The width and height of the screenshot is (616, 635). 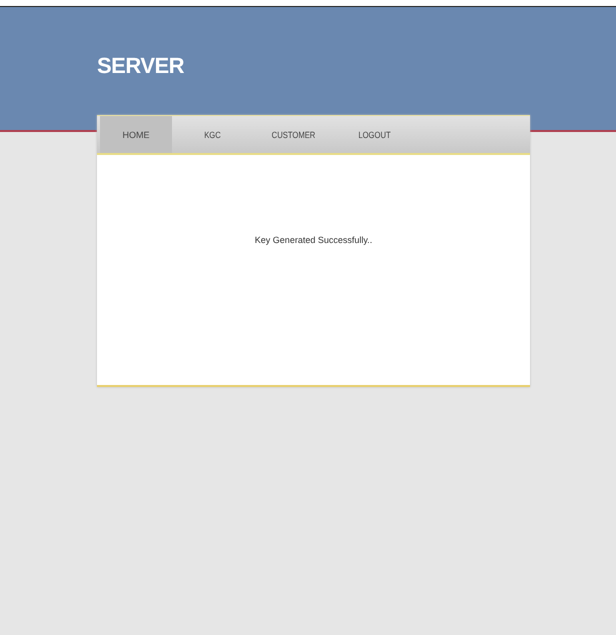 What do you see at coordinates (293, 134) in the screenshot?
I see `nav-tab: CUSTOMER` at bounding box center [293, 134].